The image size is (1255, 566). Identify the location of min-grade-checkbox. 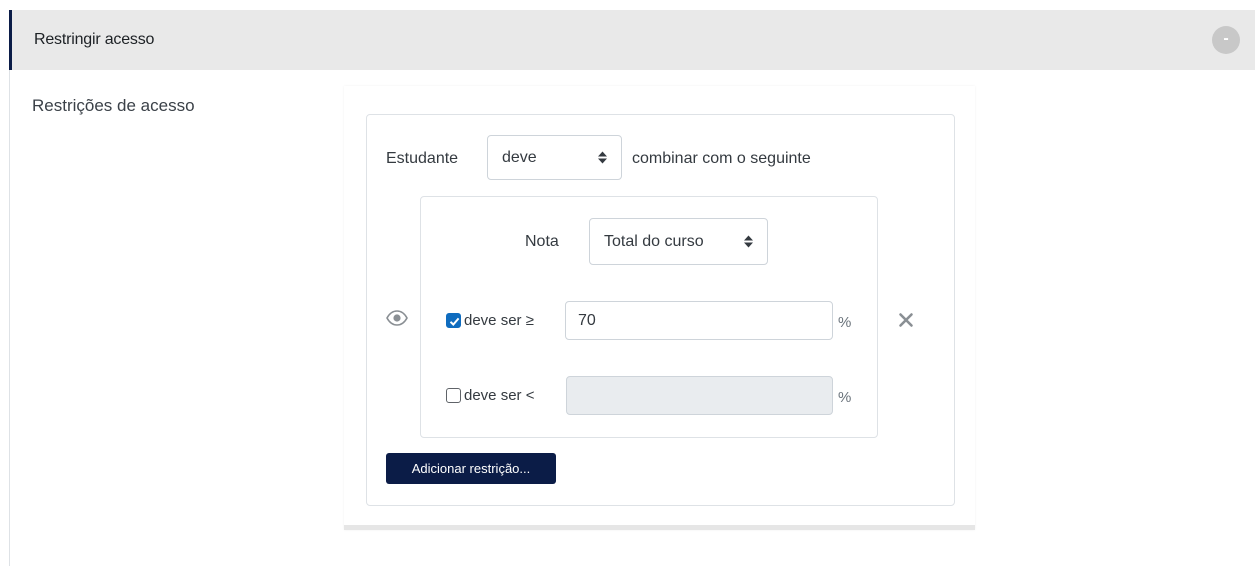
(453, 320).